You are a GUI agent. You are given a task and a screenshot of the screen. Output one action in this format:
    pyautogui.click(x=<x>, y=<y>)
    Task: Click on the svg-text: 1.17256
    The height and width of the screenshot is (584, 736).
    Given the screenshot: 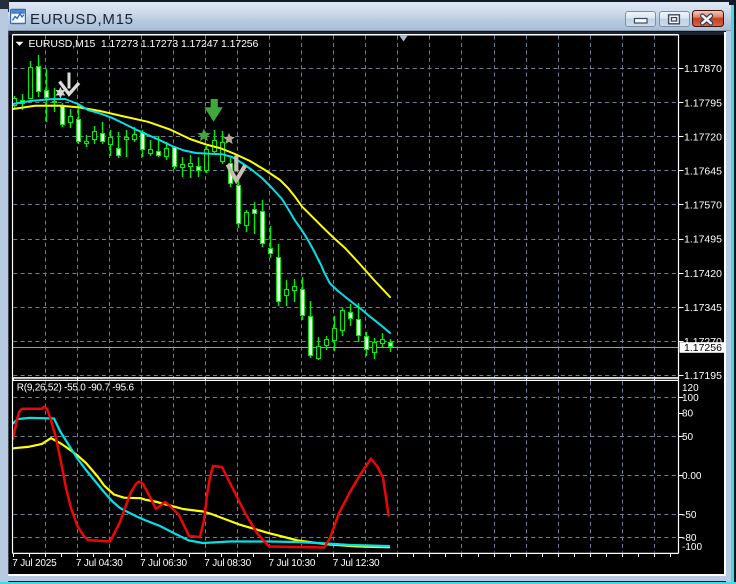 What is the action you would take?
    pyautogui.click(x=703, y=348)
    